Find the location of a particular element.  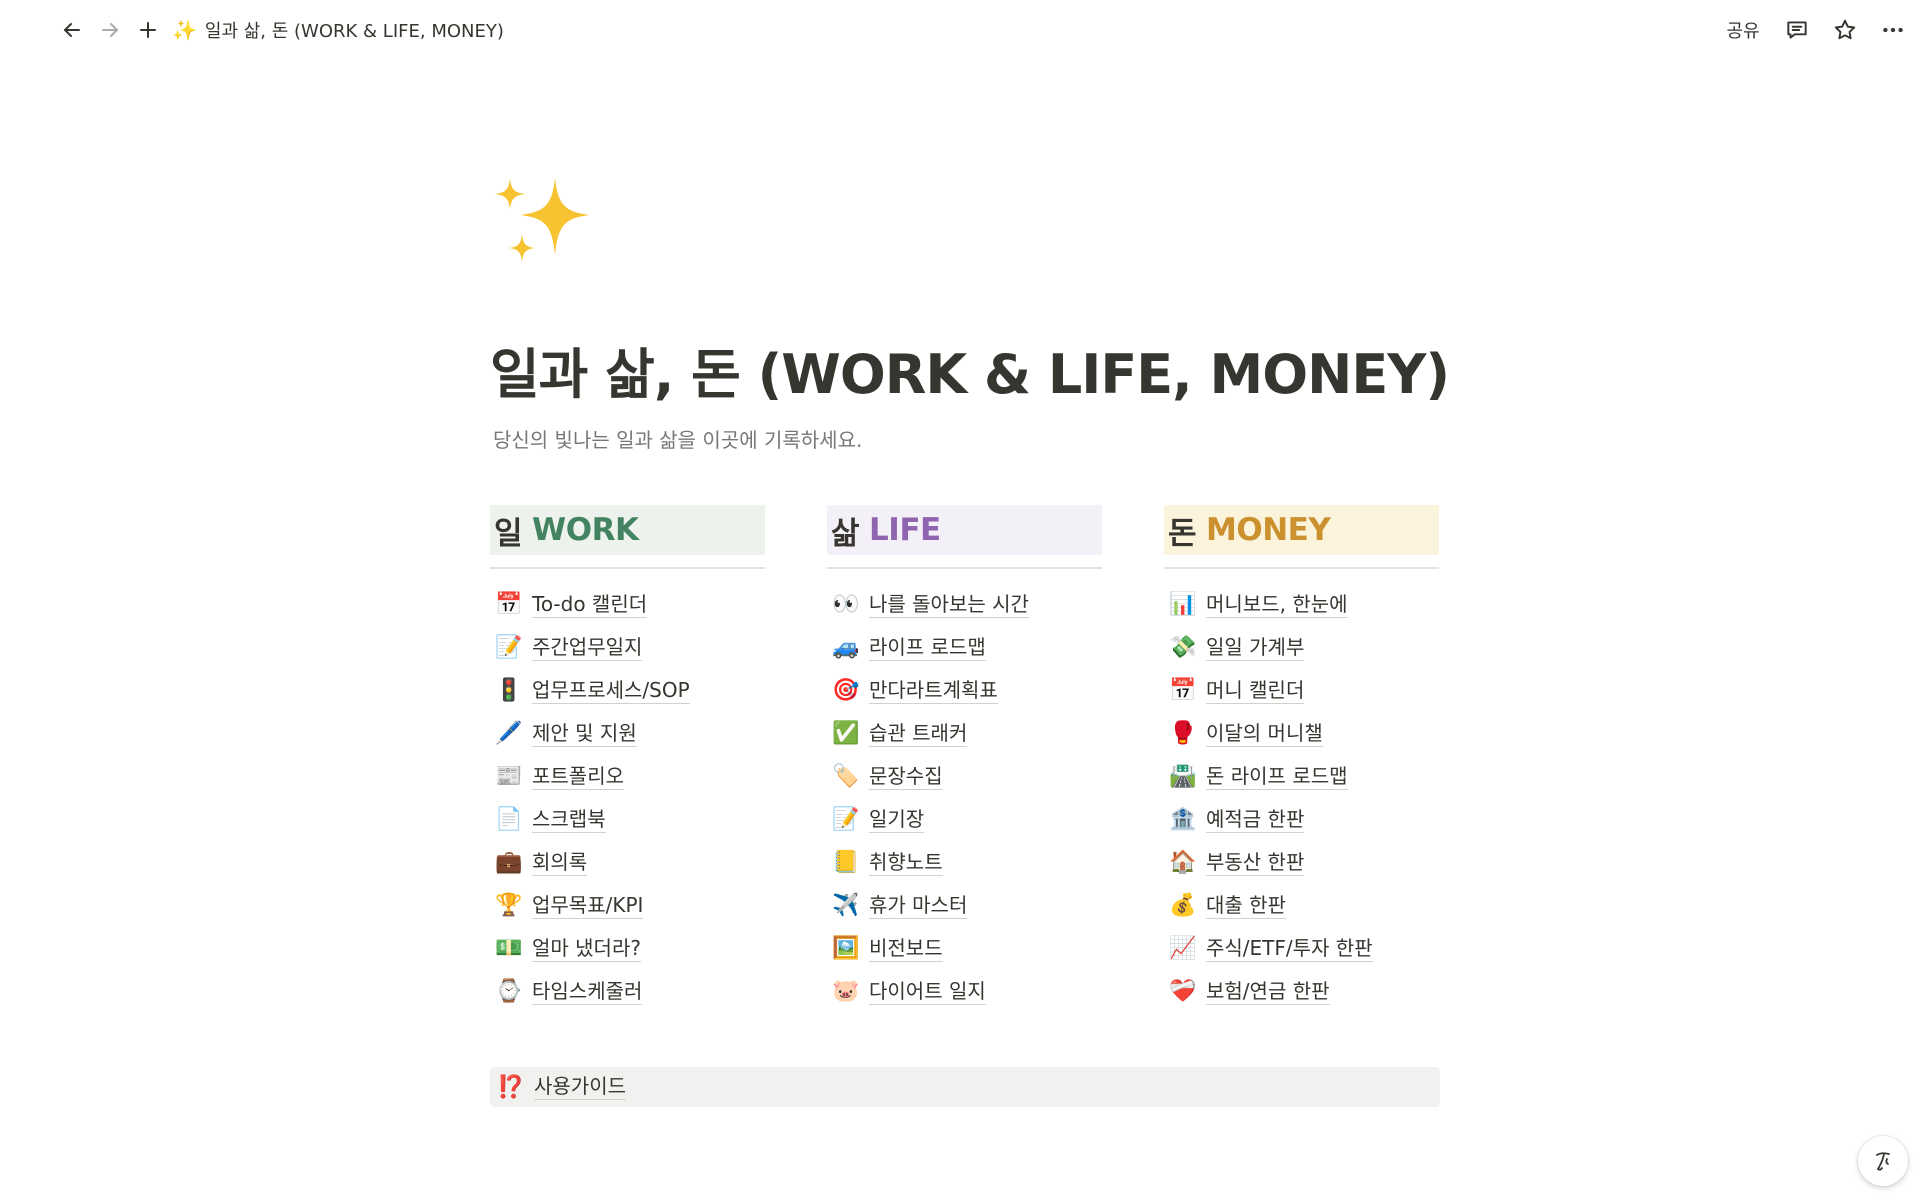

list-item-habit-tracker: ✅ 습관 트래커 is located at coordinates (964, 733).